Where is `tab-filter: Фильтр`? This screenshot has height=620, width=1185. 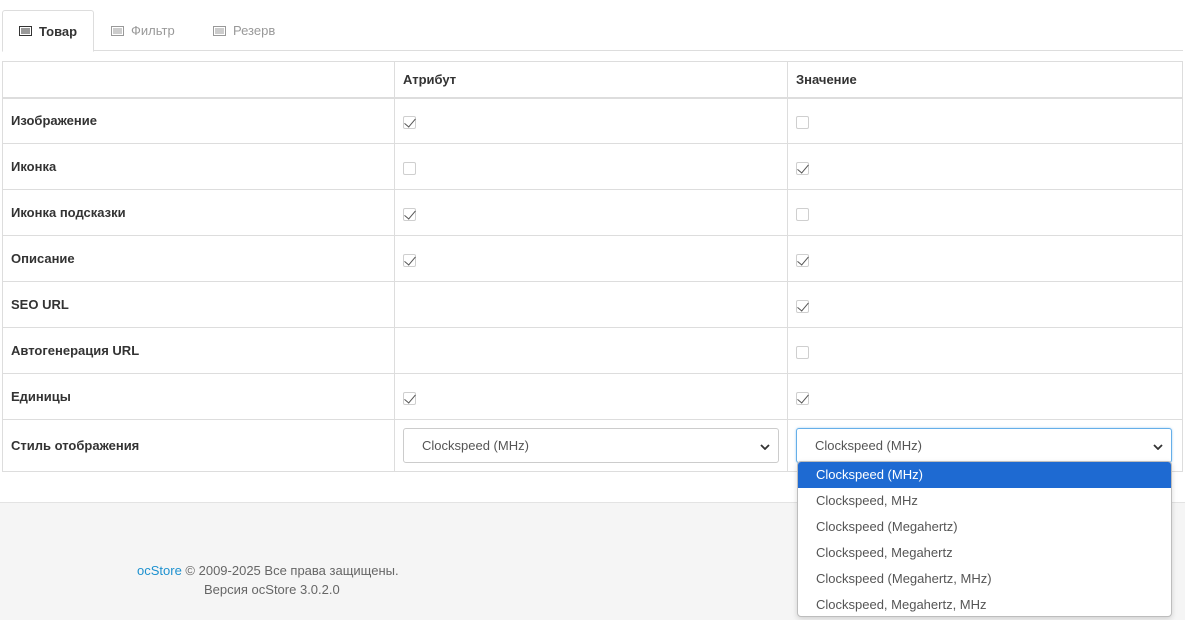 tab-filter: Фильтр is located at coordinates (143, 30).